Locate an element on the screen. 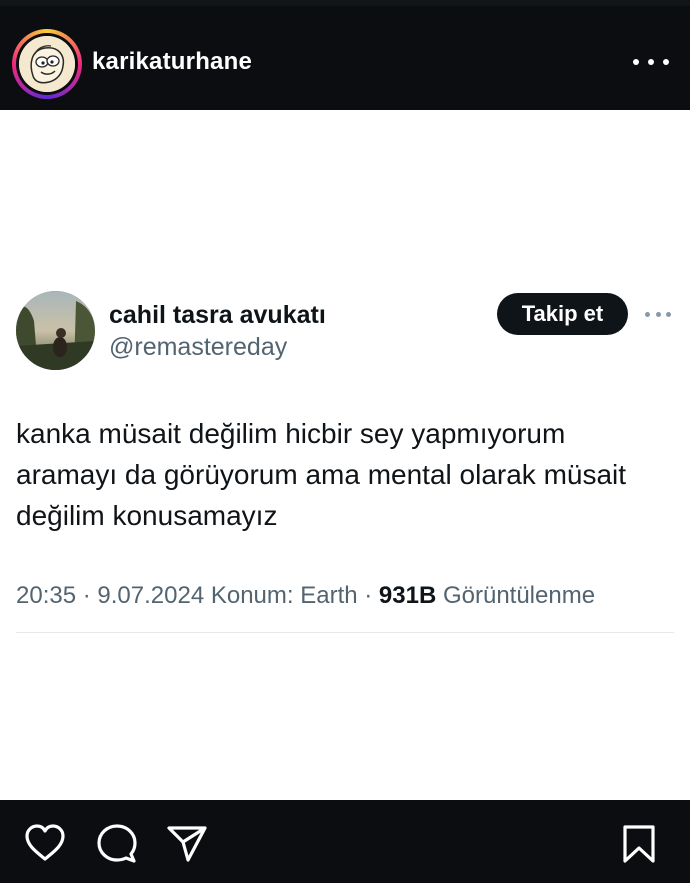 This screenshot has width=690, height=883. follow-button: Takip et is located at coordinates (562, 314).